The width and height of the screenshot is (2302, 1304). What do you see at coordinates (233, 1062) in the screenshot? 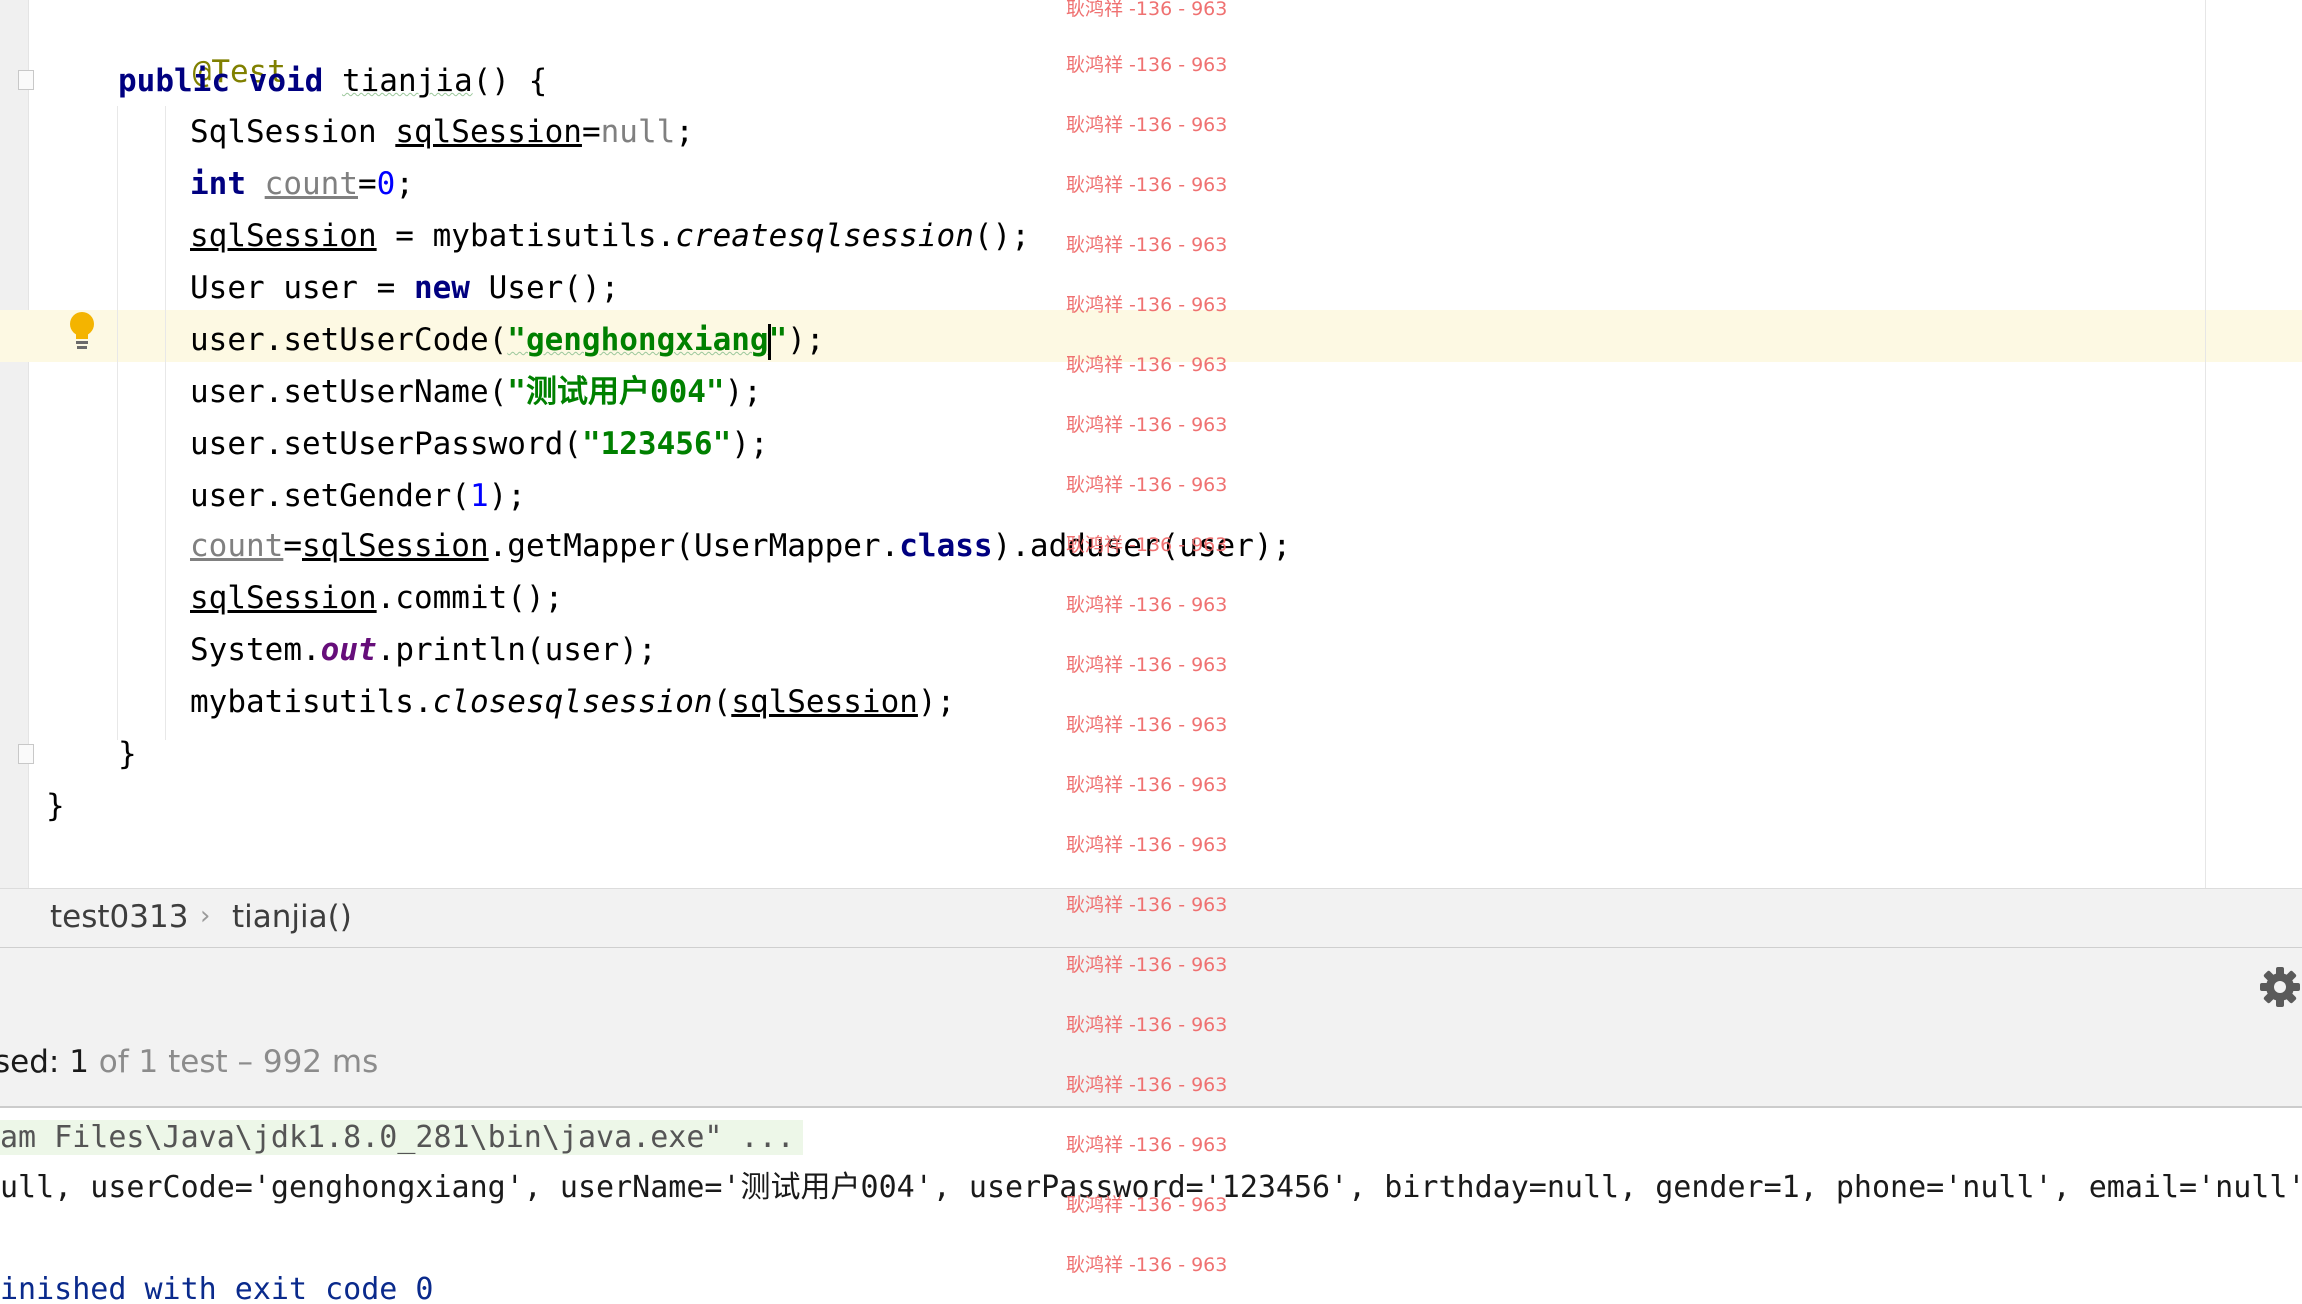
I see `tests-duration-label: of 1 test – 992 ms` at bounding box center [233, 1062].